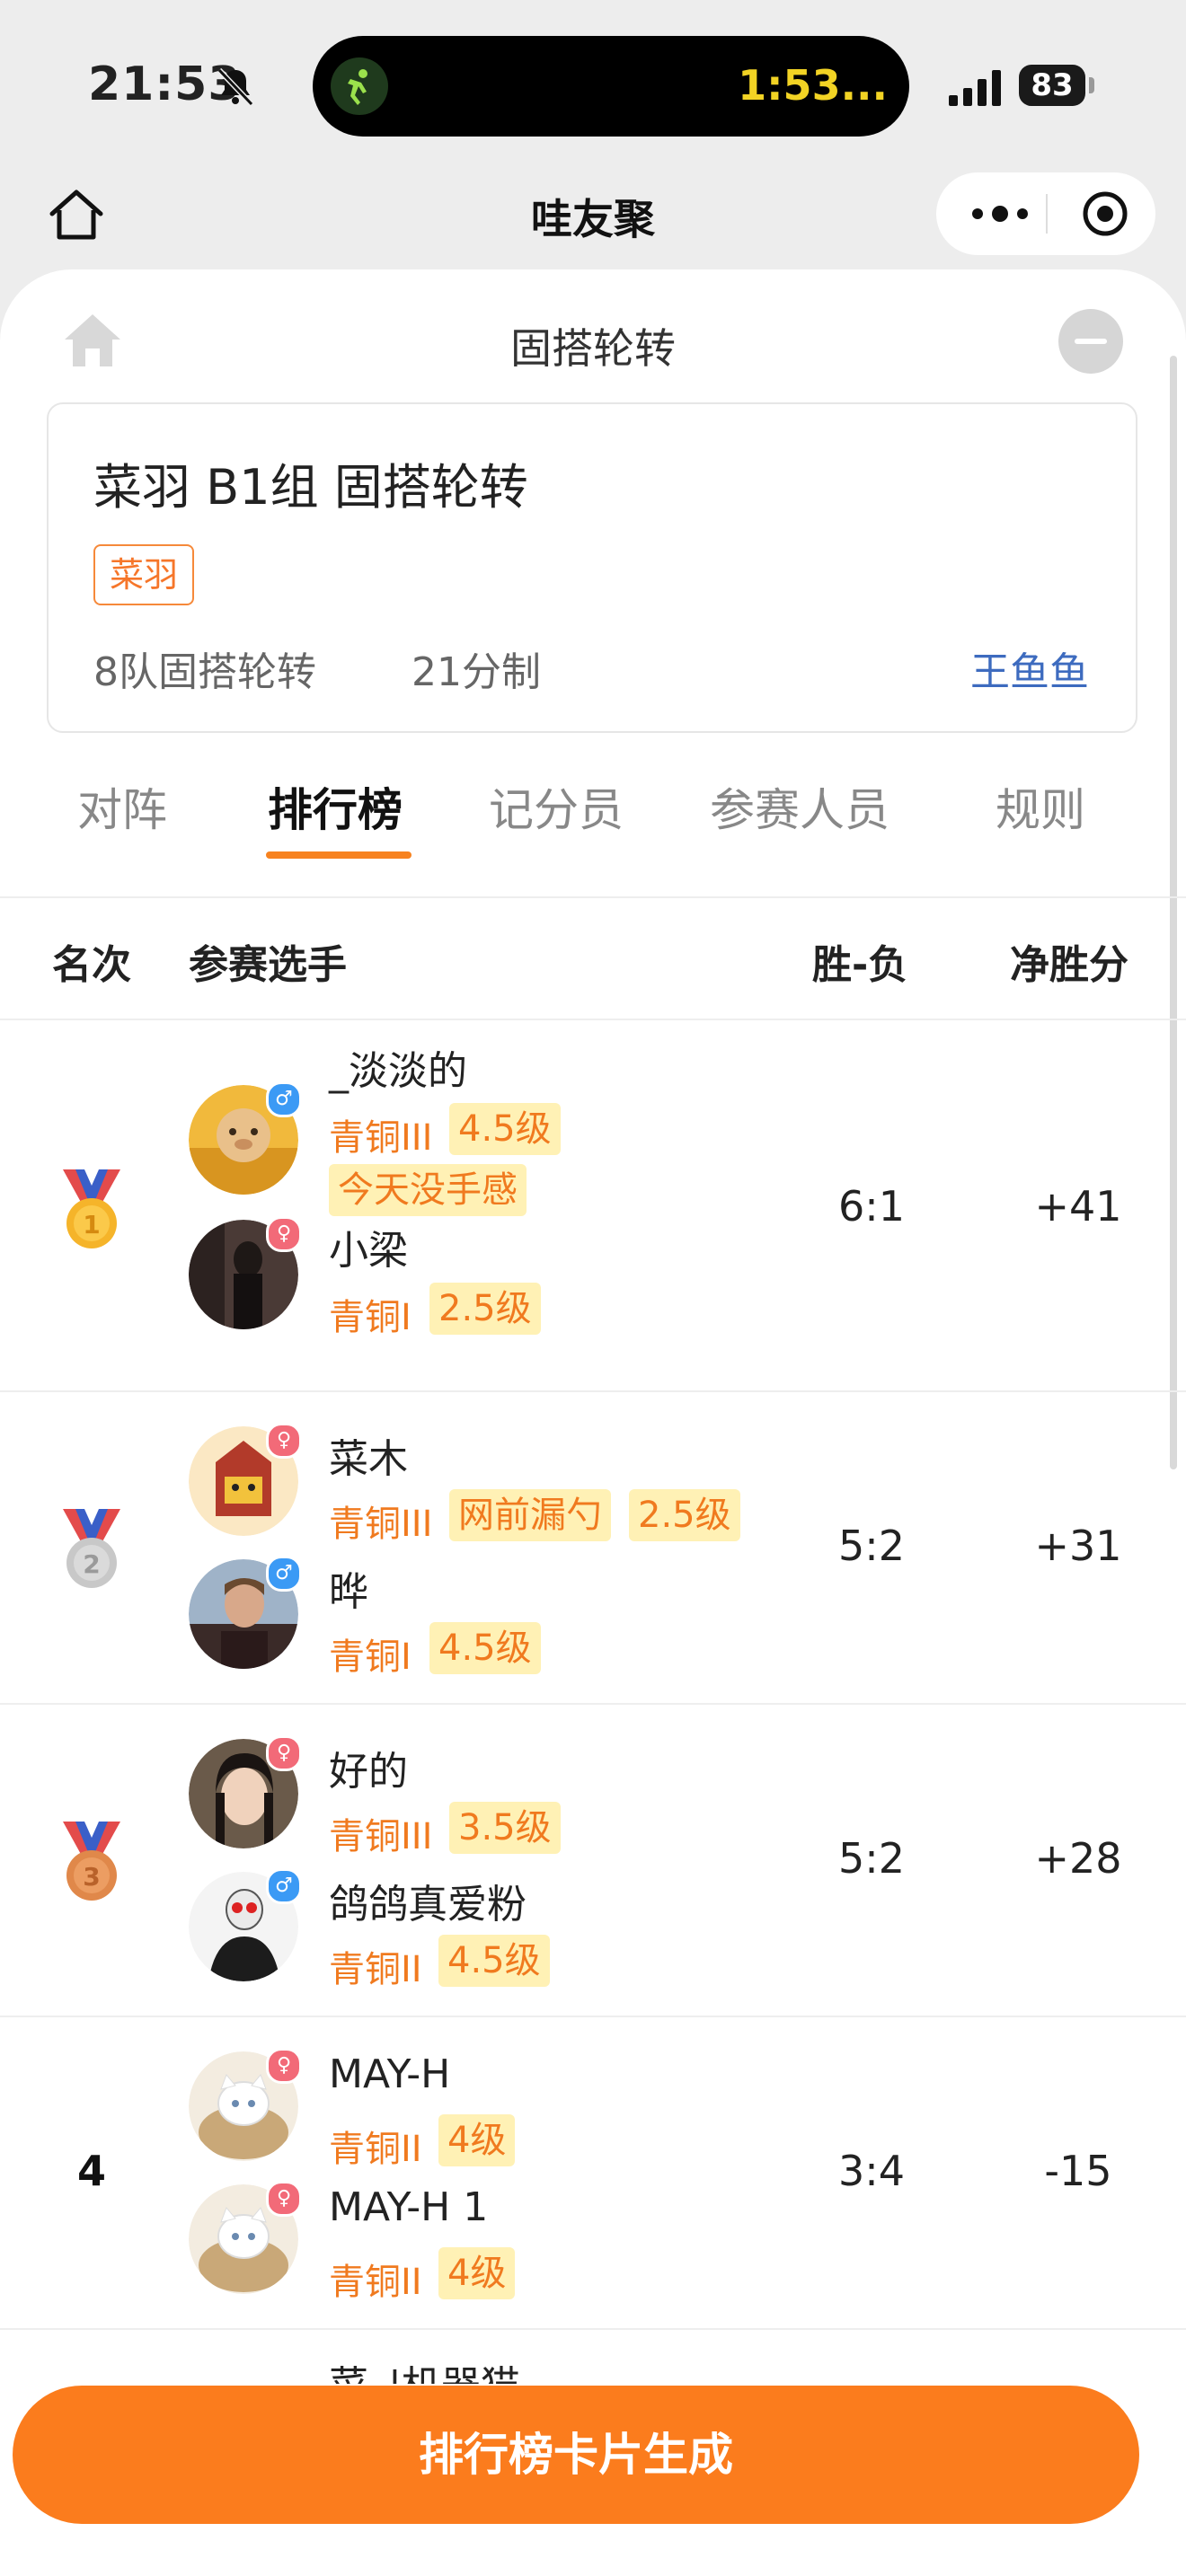 This screenshot has height=2576, width=1186. Describe the element at coordinates (204, 672) in the screenshot. I see `event-format: 8队固搭轮转` at that location.